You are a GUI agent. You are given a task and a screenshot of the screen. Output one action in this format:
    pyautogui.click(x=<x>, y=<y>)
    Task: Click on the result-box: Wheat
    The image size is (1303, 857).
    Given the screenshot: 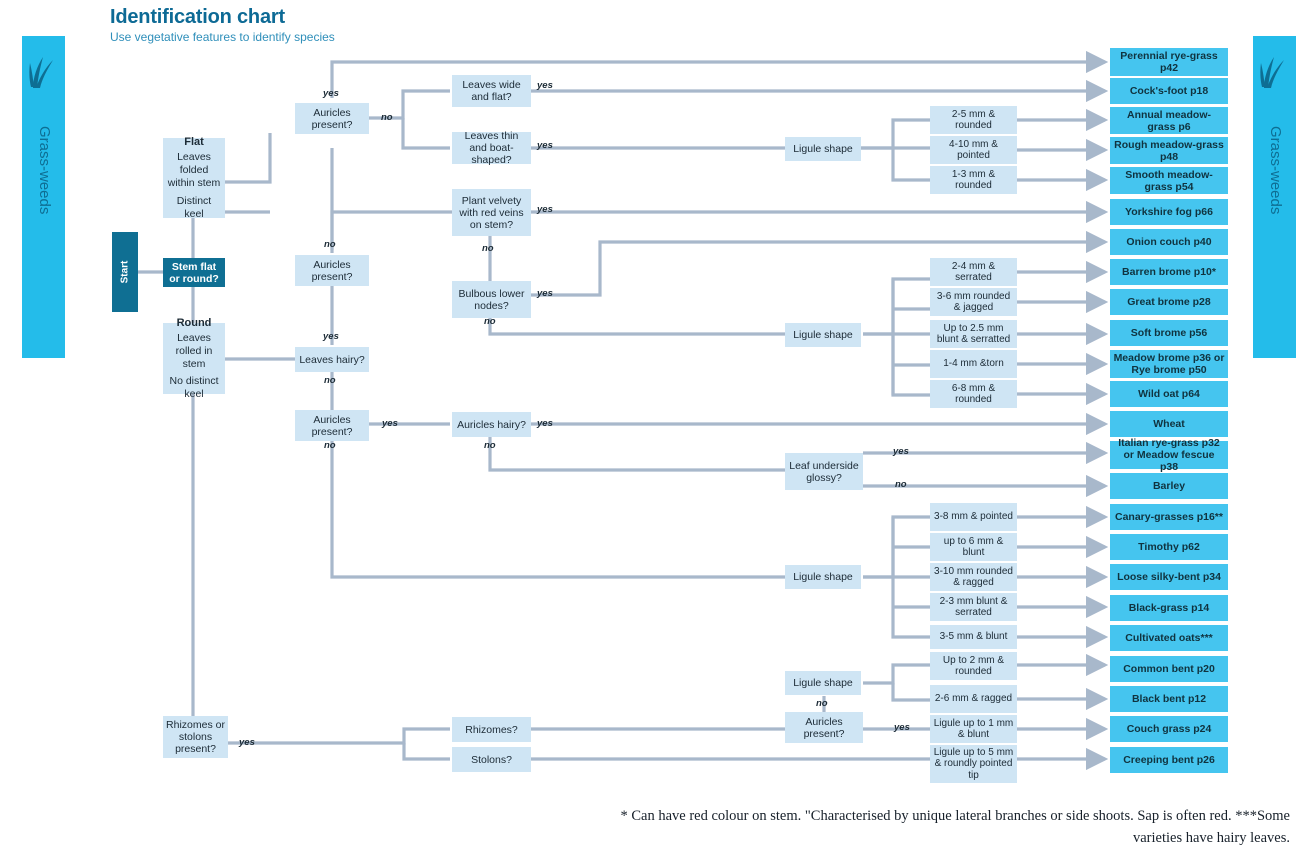 What is the action you would take?
    pyautogui.click(x=1169, y=424)
    